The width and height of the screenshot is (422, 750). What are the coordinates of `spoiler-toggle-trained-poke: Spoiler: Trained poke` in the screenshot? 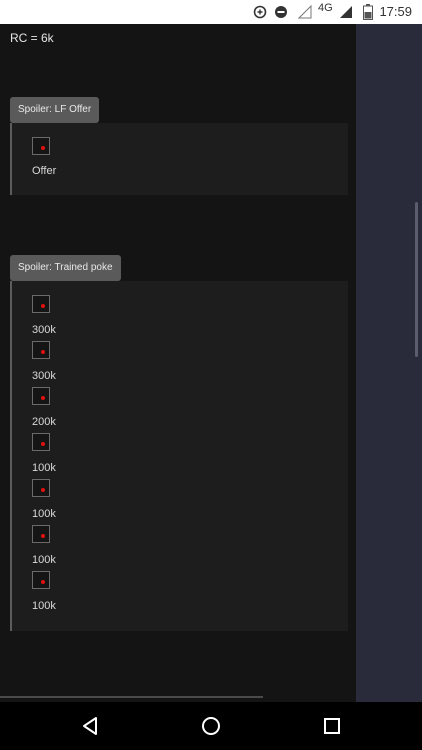 It's located at (65, 268).